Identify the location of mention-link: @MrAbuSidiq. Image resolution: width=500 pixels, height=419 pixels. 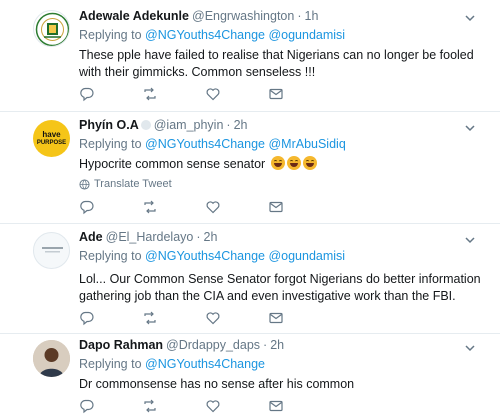
(306, 144).